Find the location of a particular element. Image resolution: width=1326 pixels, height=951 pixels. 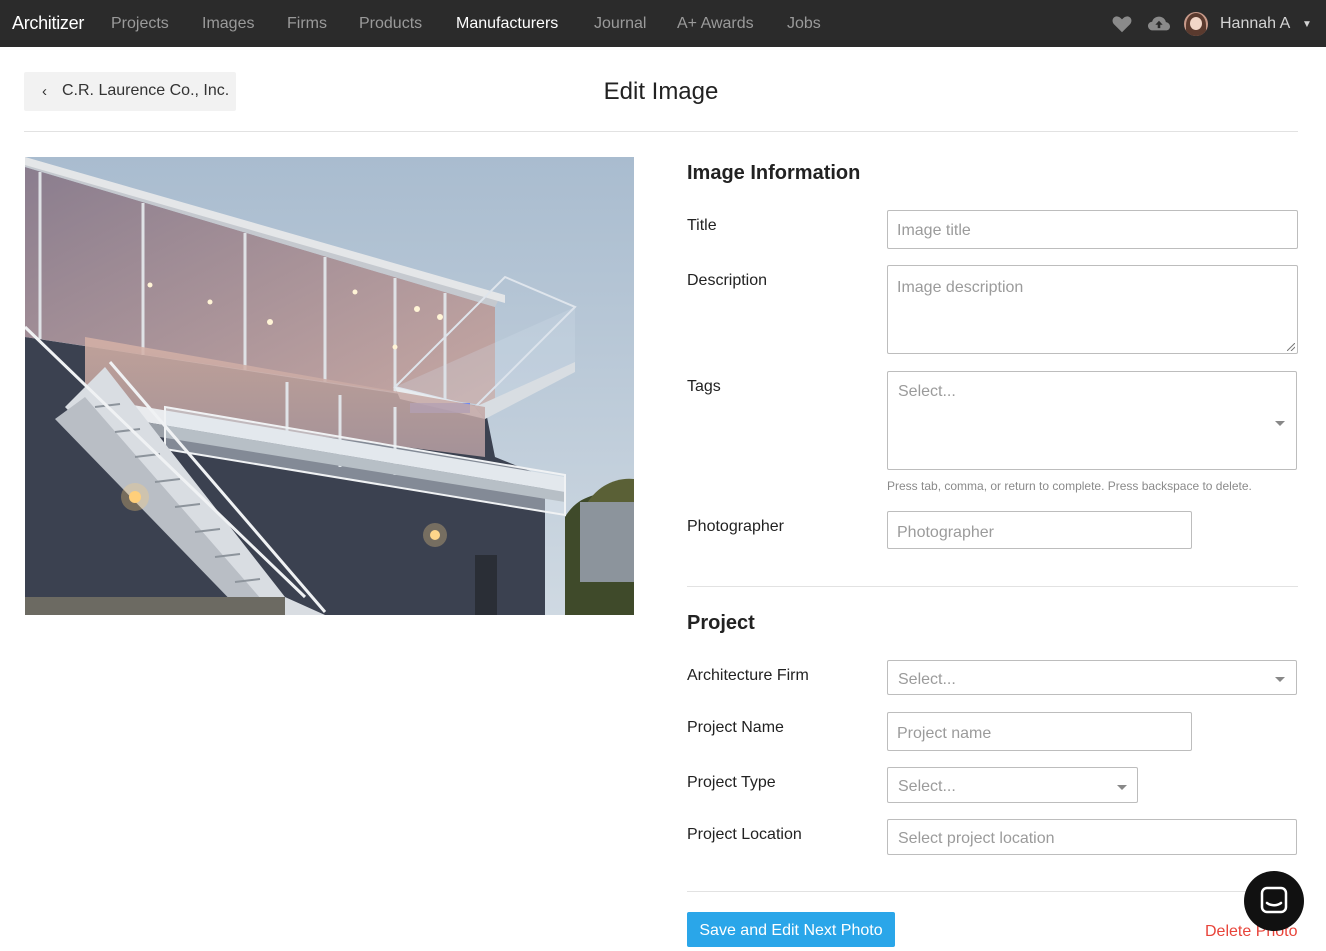

description-label: Description is located at coordinates (727, 280).